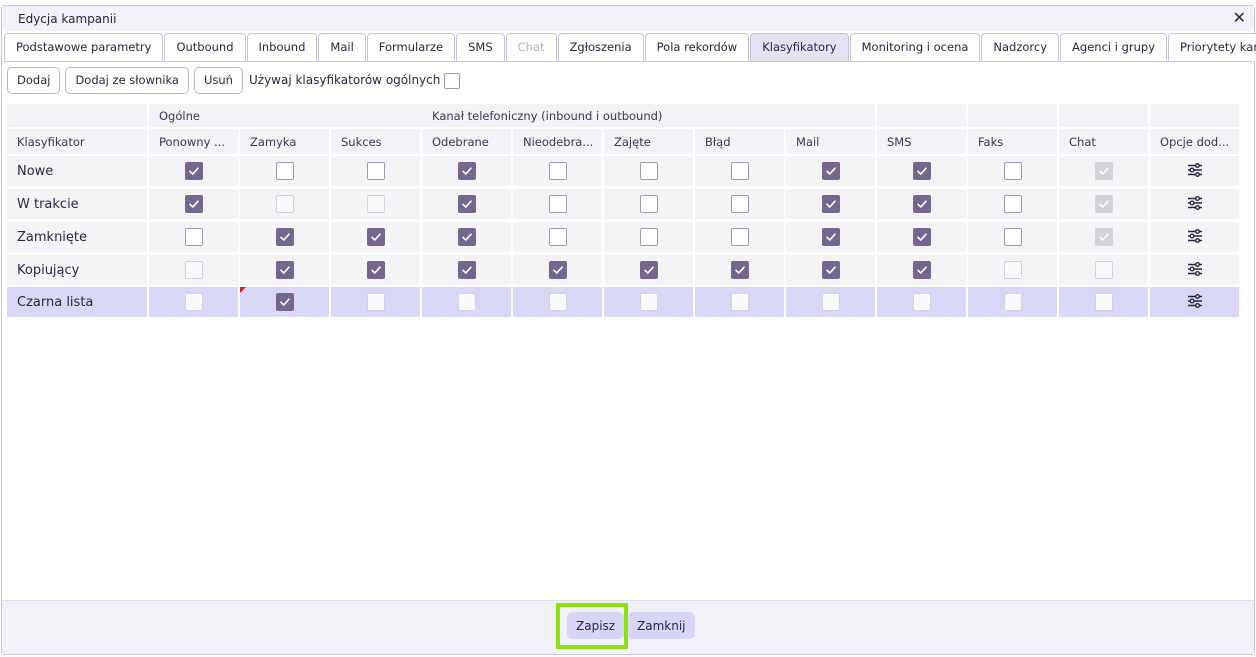 Image resolution: width=1256 pixels, height=657 pixels. What do you see at coordinates (739, 141) in the screenshot?
I see `column-header: Błąd` at bounding box center [739, 141].